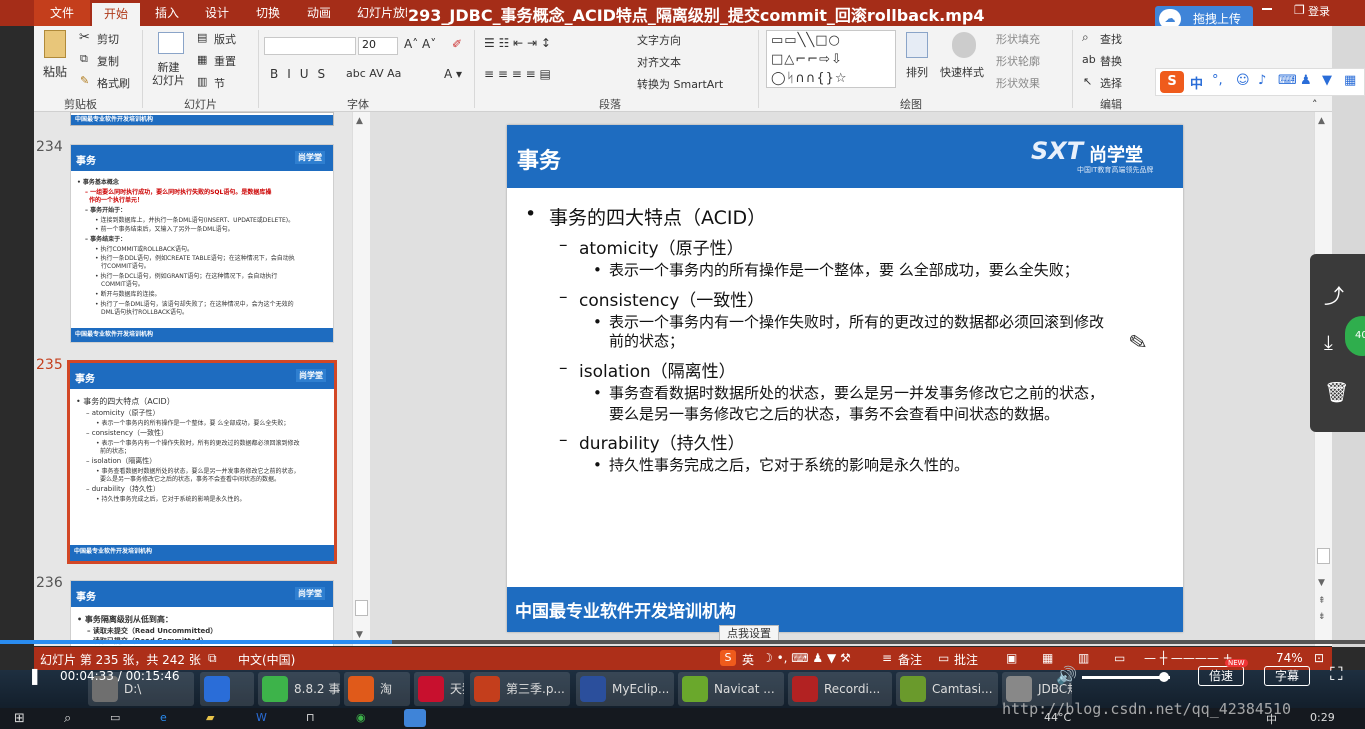 This screenshot has height=729, width=1365. I want to click on login-link: 登录, so click(1319, 11).